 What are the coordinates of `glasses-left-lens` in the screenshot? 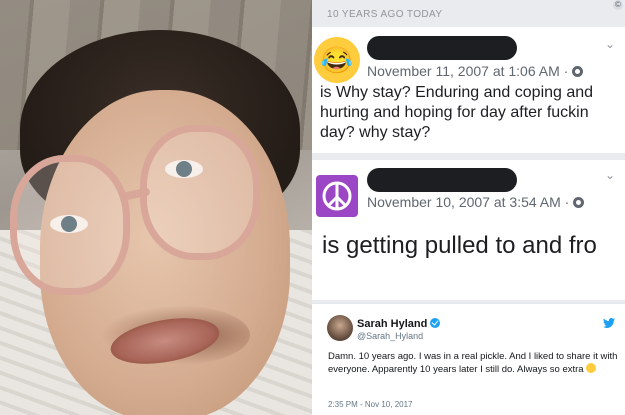 It's located at (70, 225).